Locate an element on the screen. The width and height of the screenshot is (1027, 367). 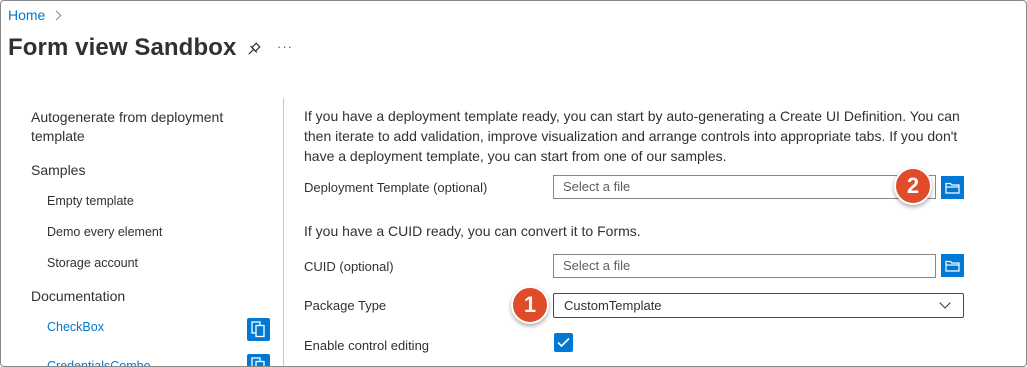
breadcrumb-home-link: Home is located at coordinates (26, 15).